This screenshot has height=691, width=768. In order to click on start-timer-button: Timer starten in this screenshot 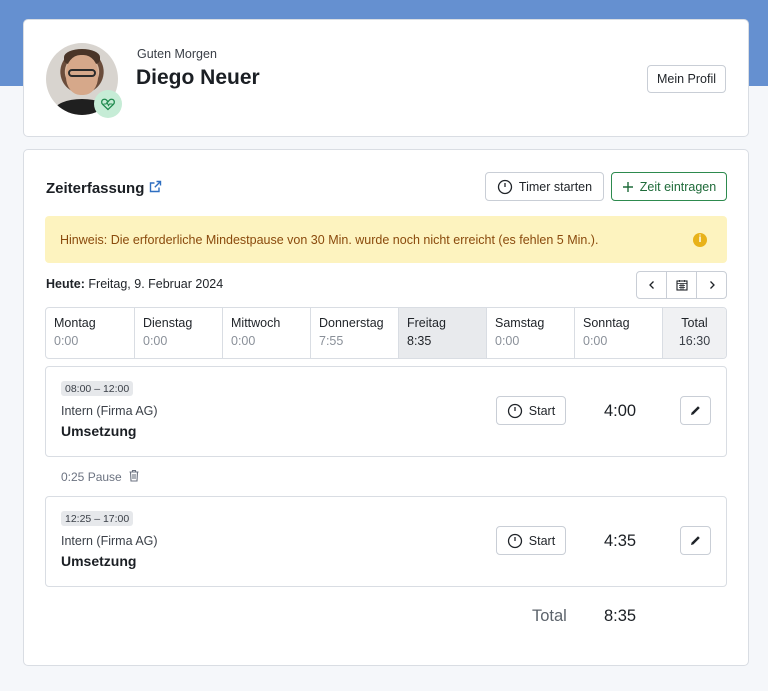, I will do `click(544, 186)`.